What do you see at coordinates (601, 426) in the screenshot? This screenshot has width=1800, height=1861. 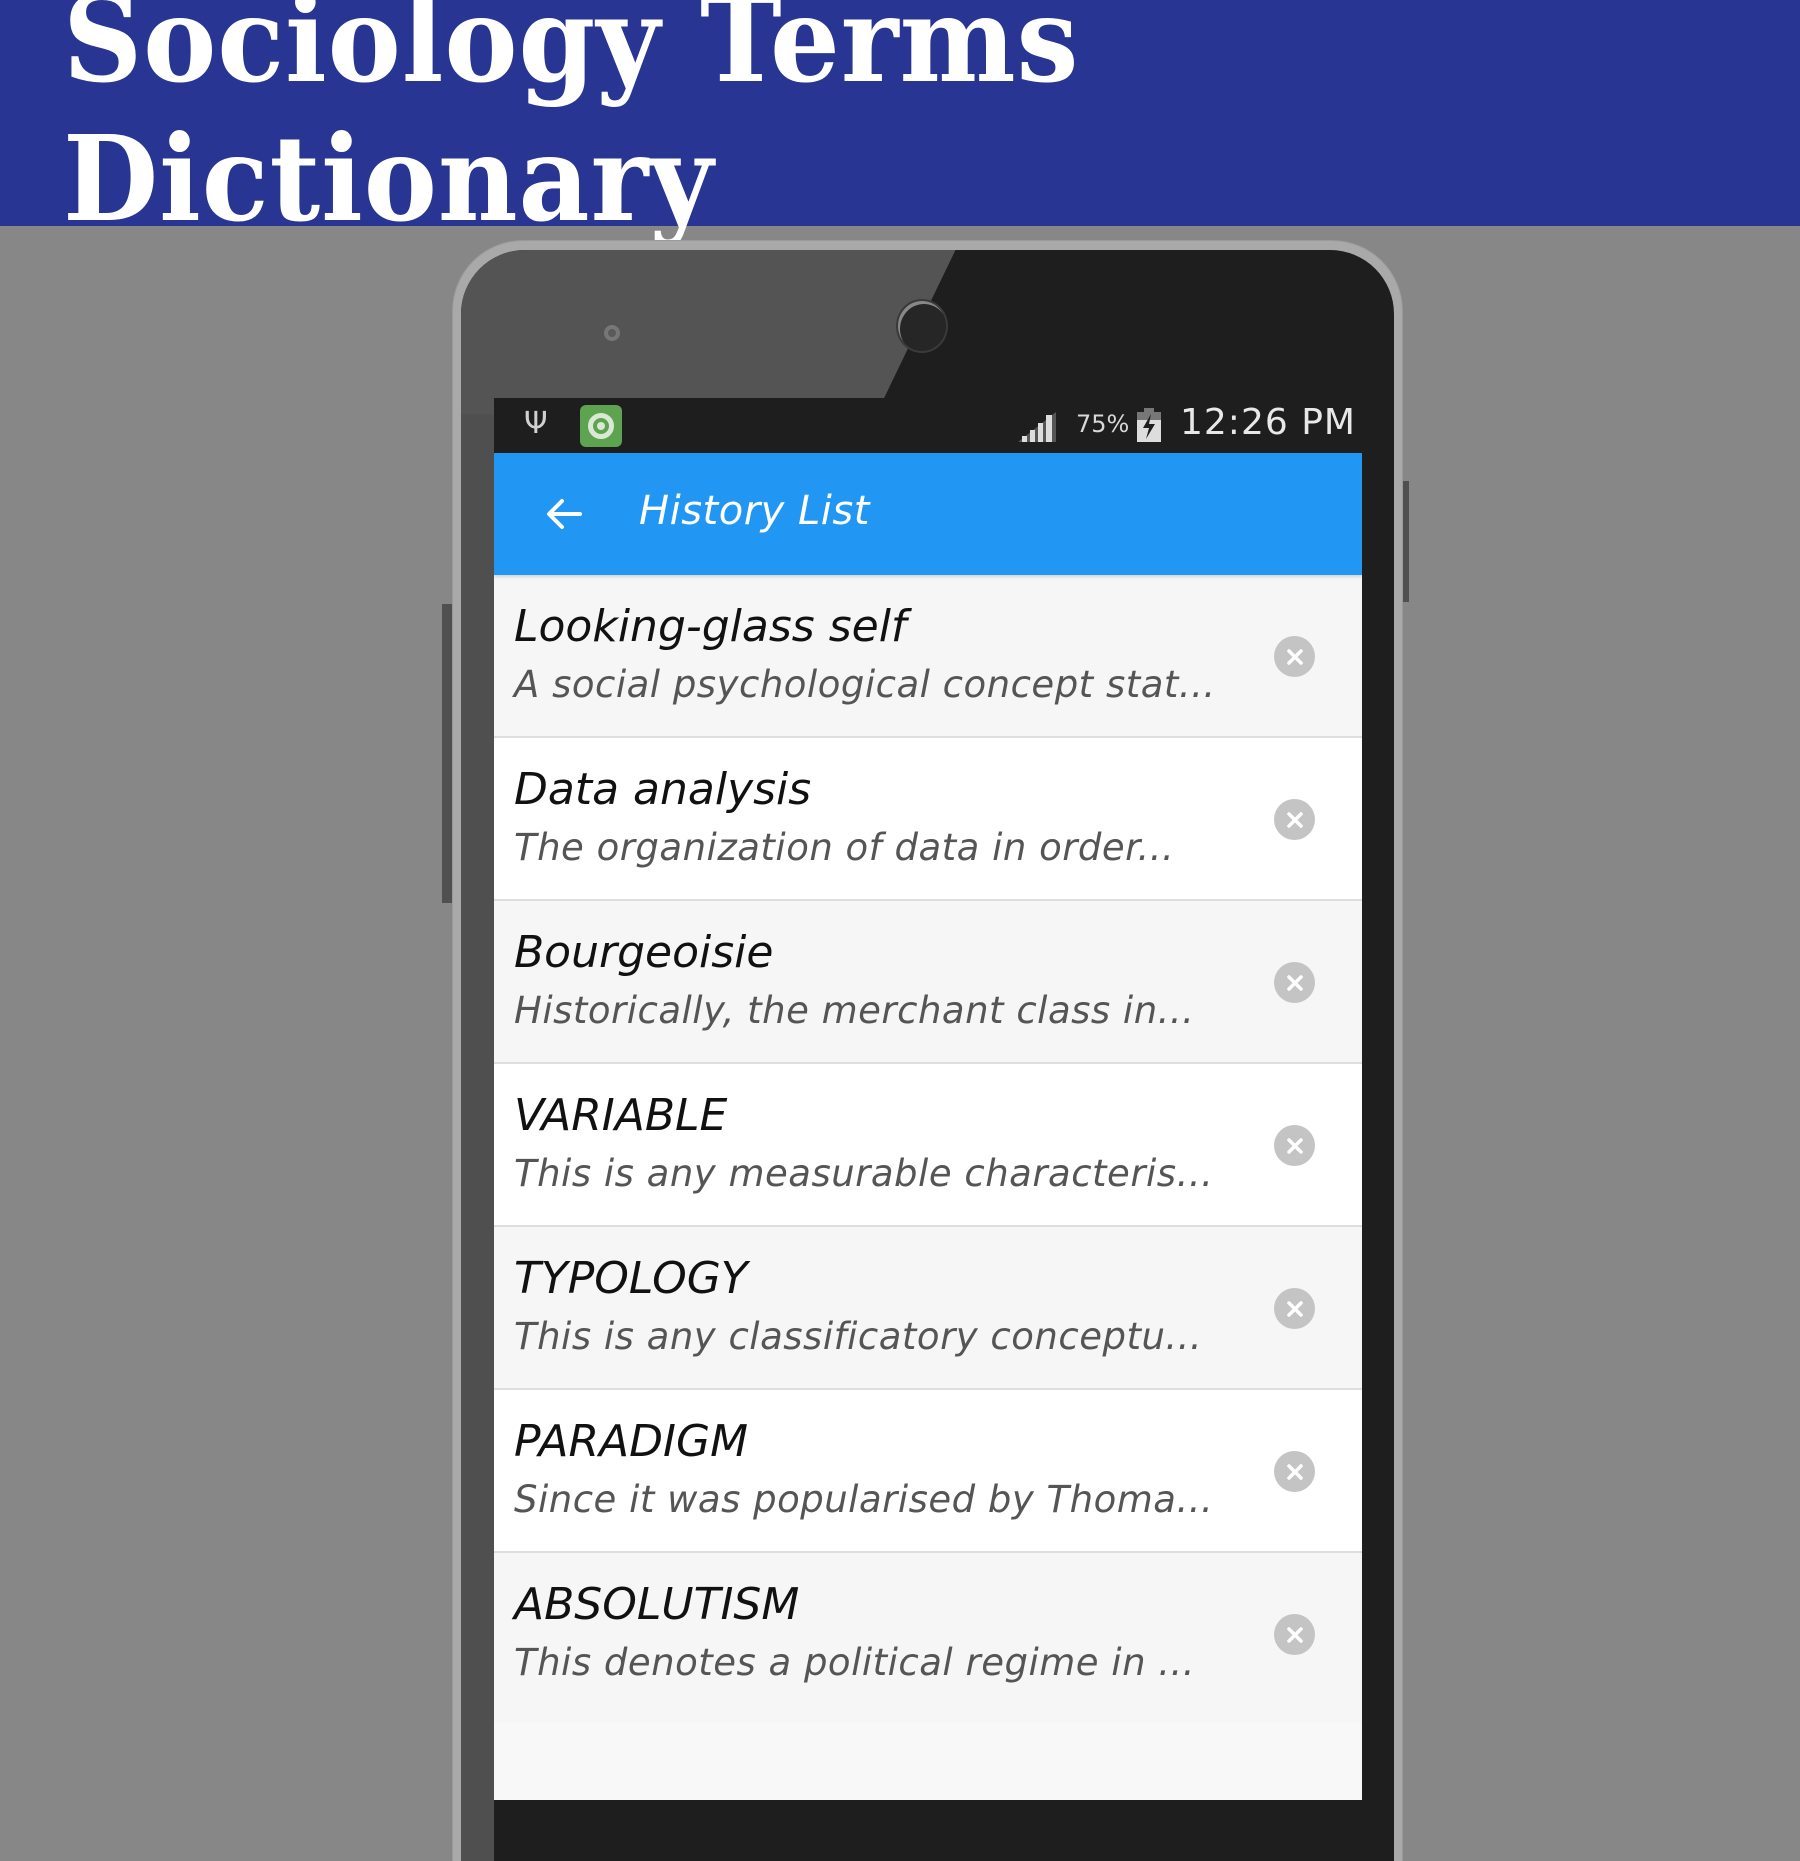 I see `app-notification-icon` at bounding box center [601, 426].